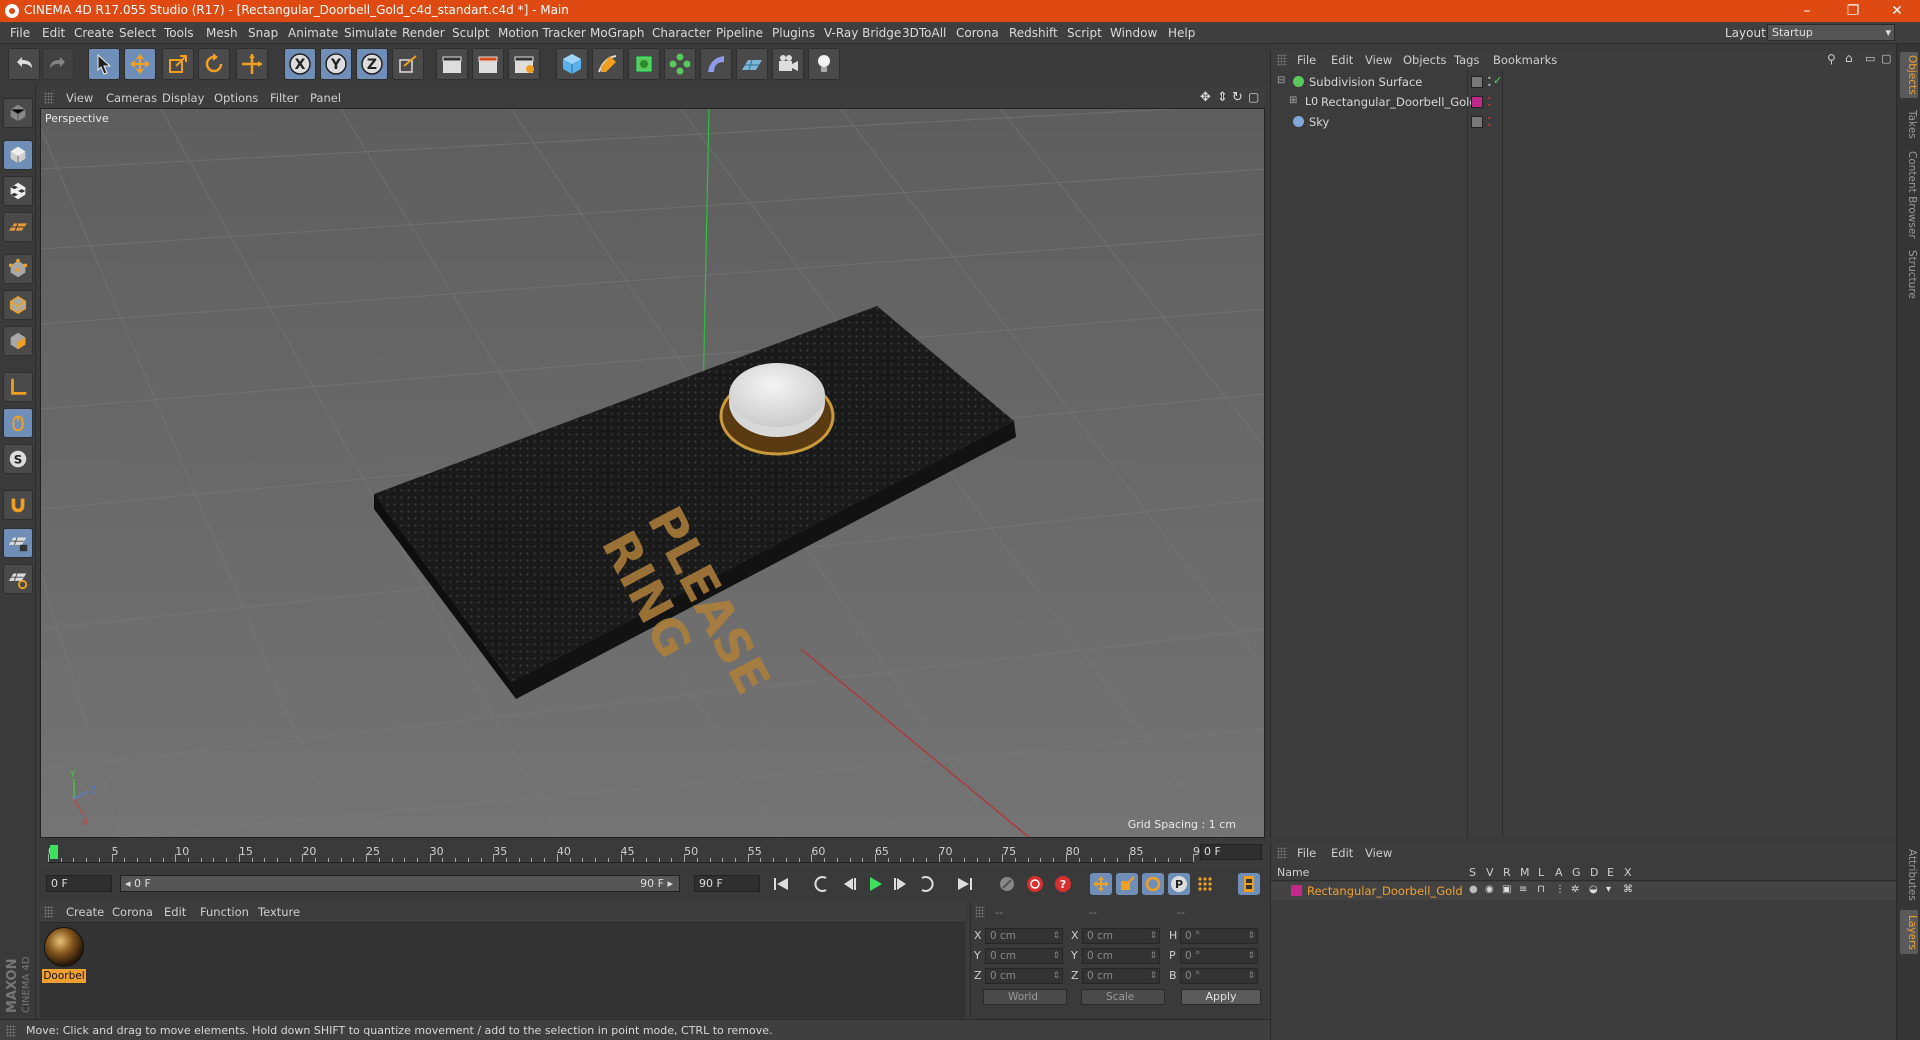 Image resolution: width=1920 pixels, height=1040 pixels. Describe the element at coordinates (924, 33) in the screenshot. I see `menu-3dtoall: 3DToAll` at that location.